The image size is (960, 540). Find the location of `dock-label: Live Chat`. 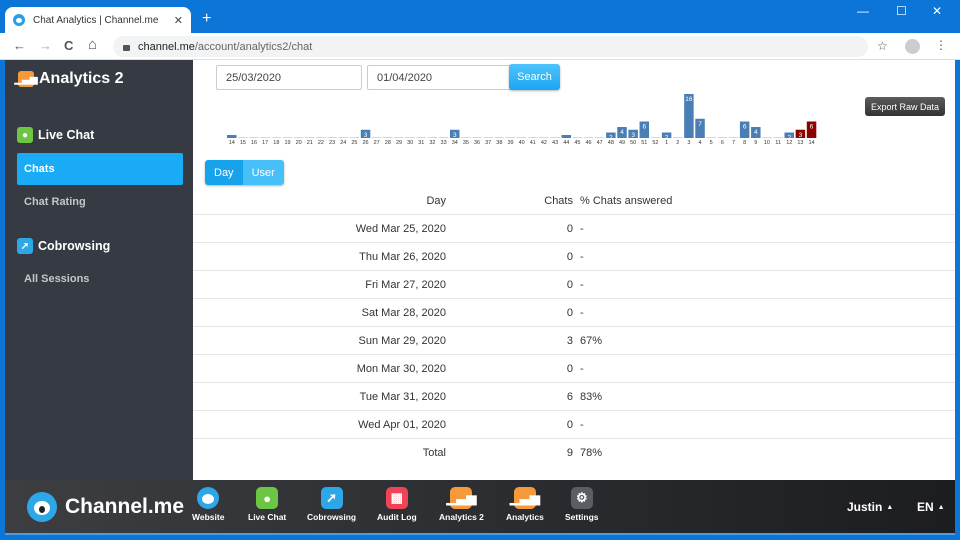

dock-label: Live Chat is located at coordinates (267, 517).